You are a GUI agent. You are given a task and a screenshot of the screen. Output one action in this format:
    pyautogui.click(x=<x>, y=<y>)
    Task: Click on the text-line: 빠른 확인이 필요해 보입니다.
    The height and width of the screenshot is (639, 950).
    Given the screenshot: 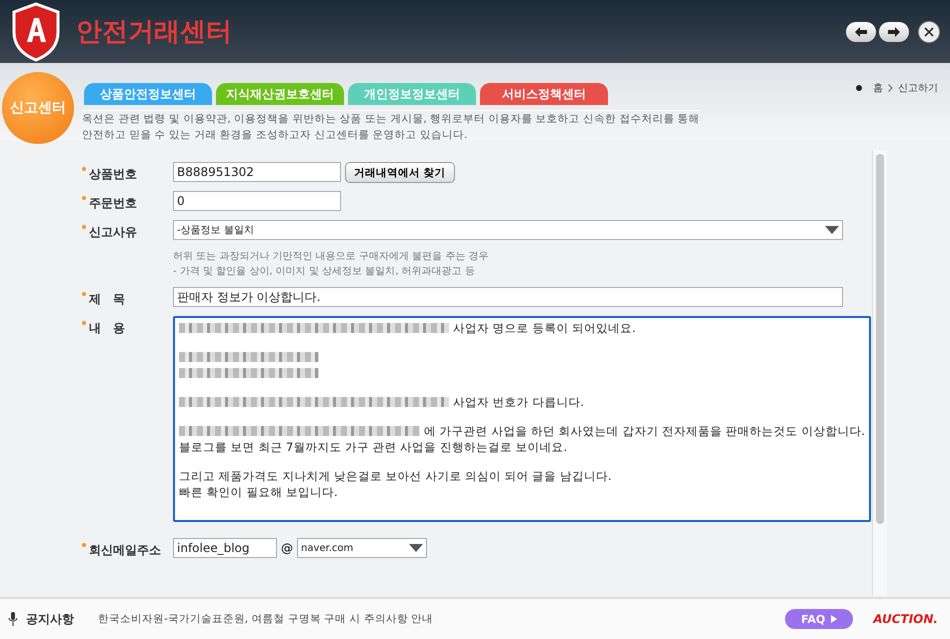 What is the action you would take?
    pyautogui.click(x=258, y=492)
    